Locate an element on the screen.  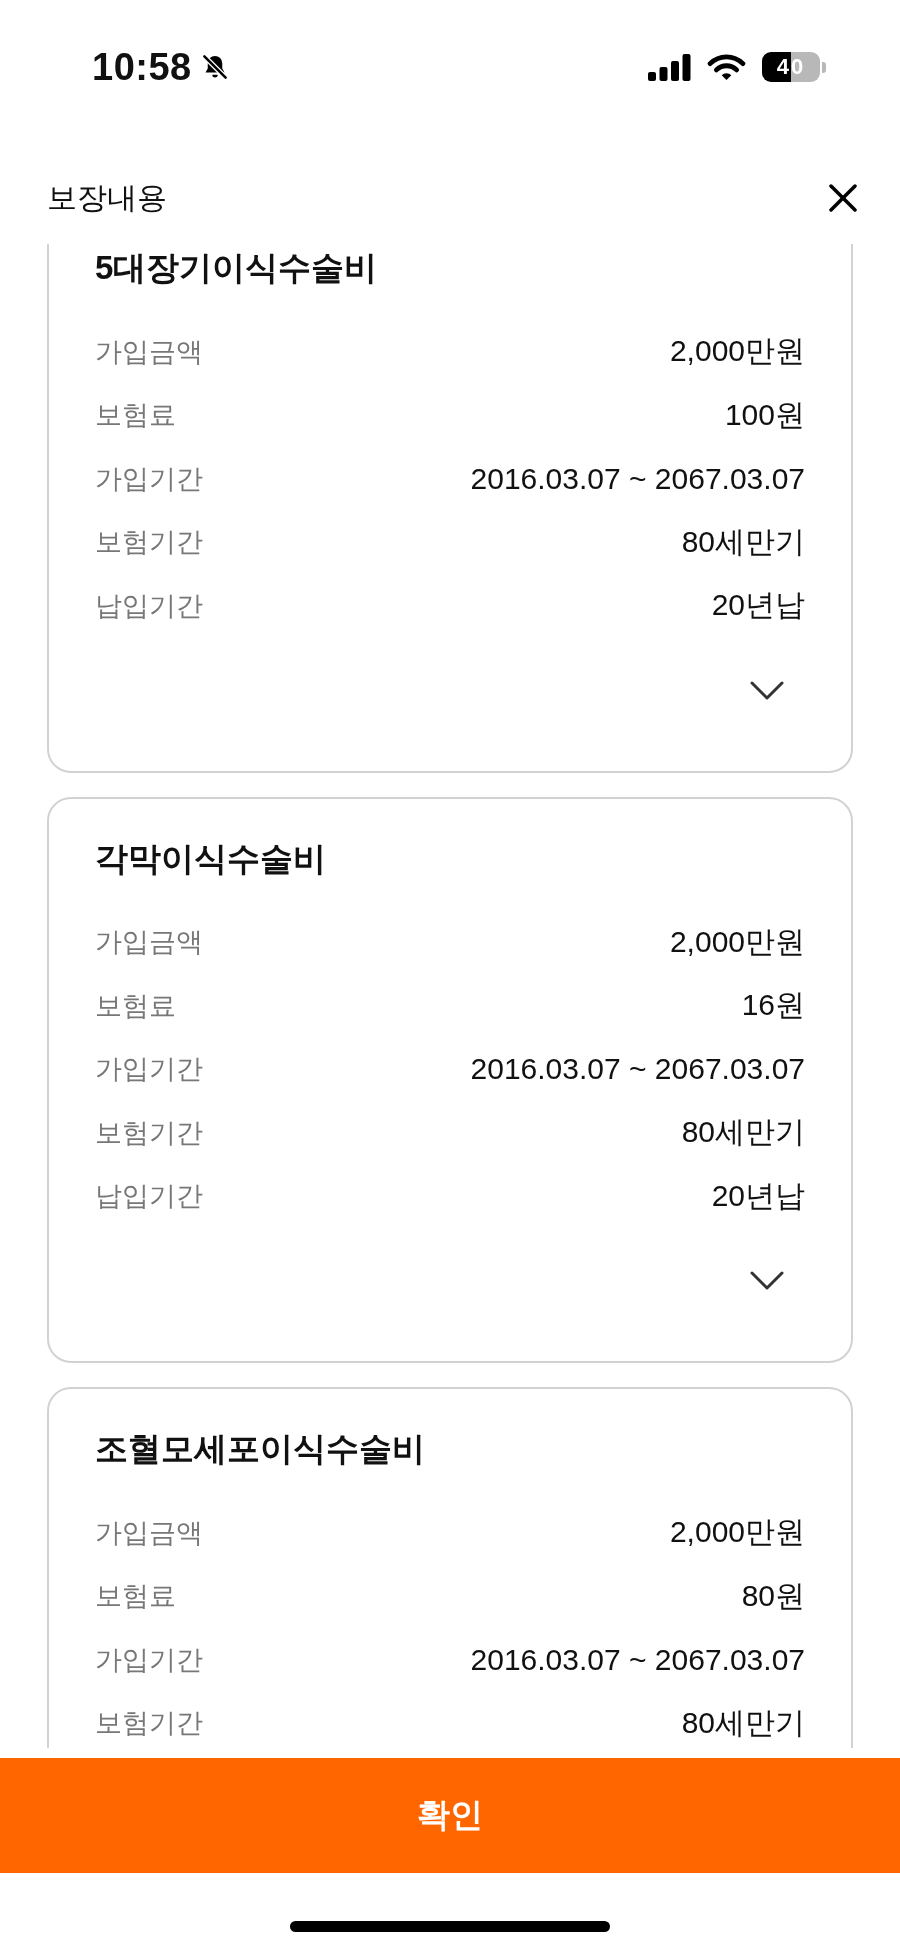
coverage-title: 5대장기이식수술비 is located at coordinates (237, 268).